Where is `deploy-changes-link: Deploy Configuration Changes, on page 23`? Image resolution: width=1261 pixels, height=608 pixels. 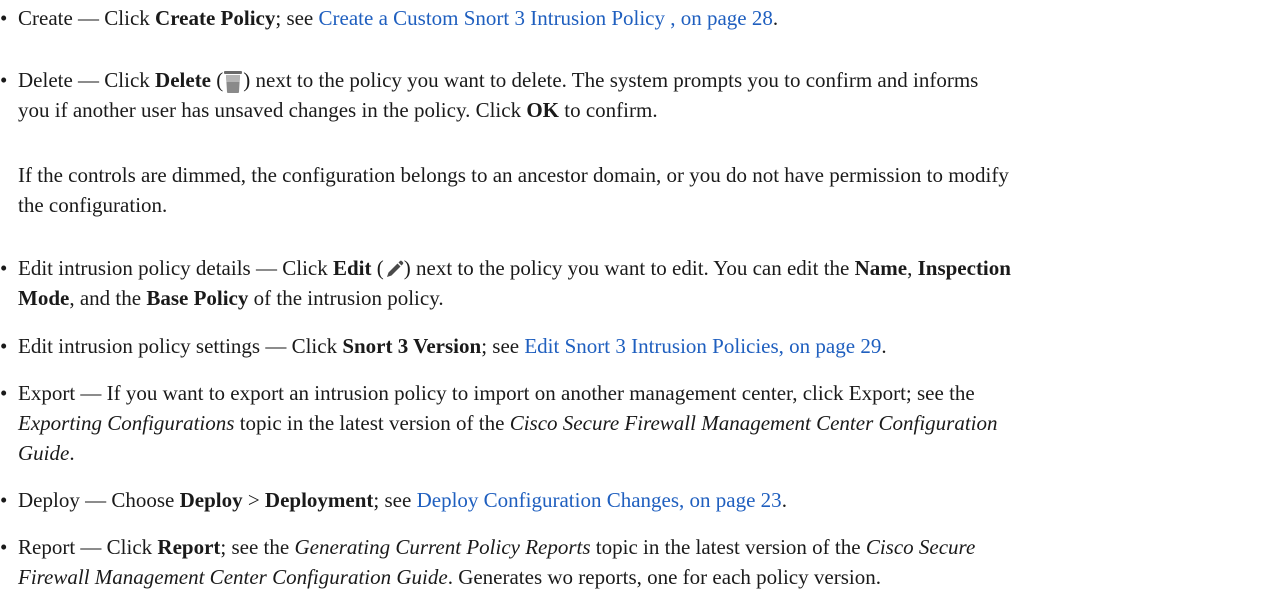
deploy-changes-link: Deploy Configuration Changes, on page 23 is located at coordinates (599, 500).